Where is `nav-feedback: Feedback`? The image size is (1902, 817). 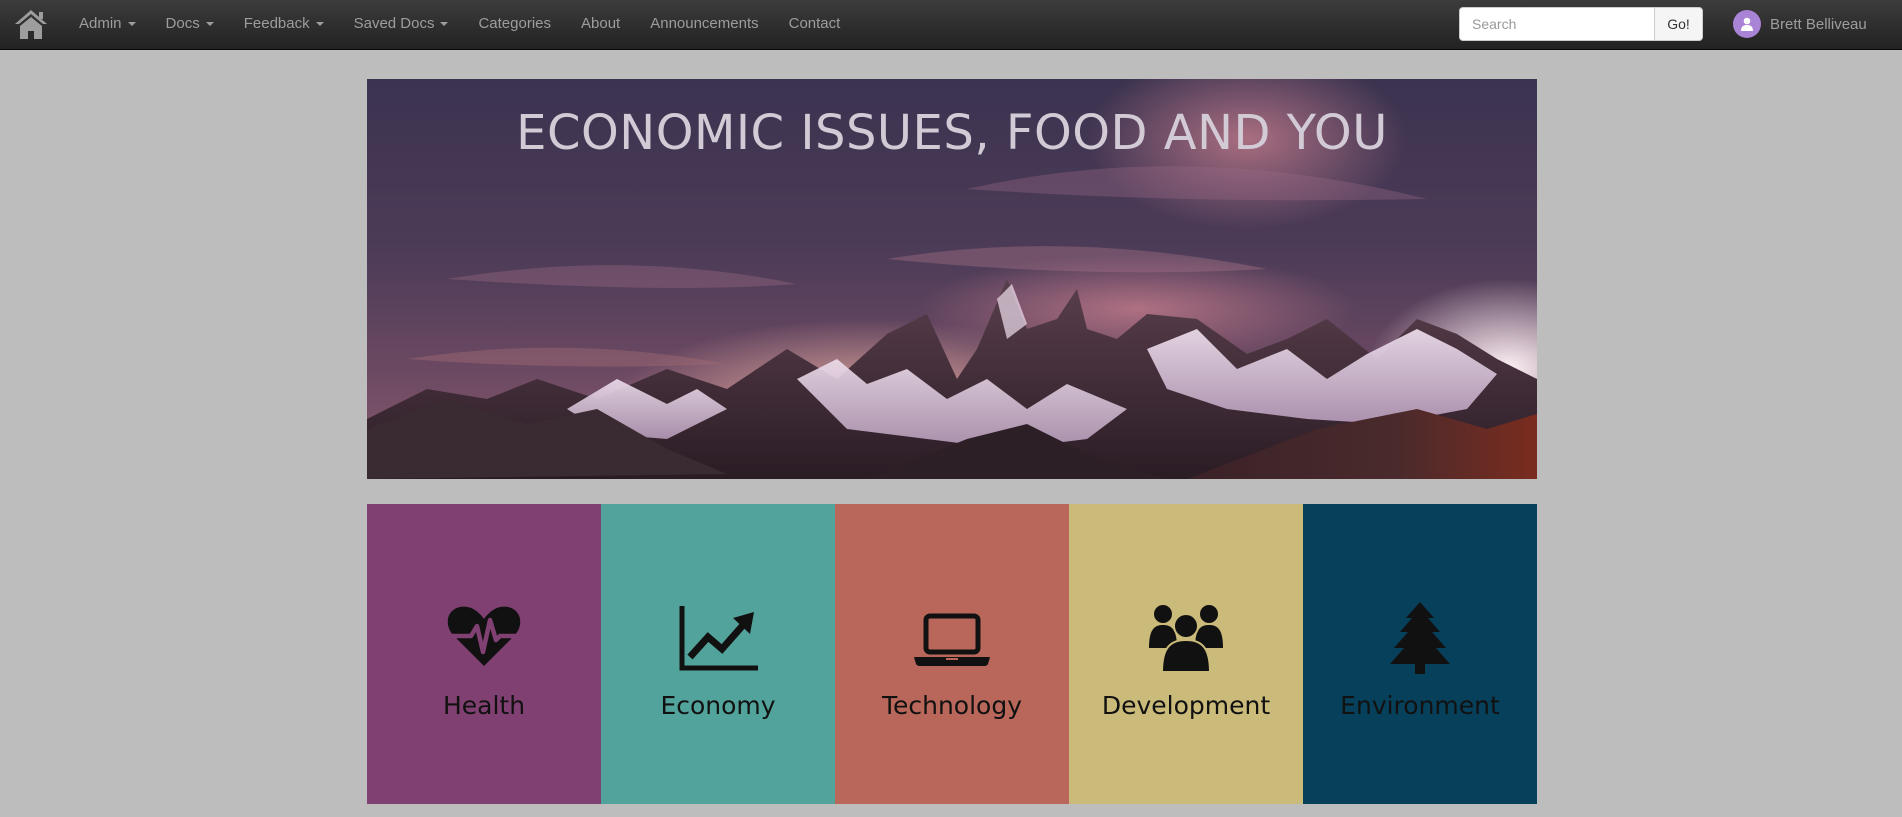 nav-feedback: Feedback is located at coordinates (284, 25).